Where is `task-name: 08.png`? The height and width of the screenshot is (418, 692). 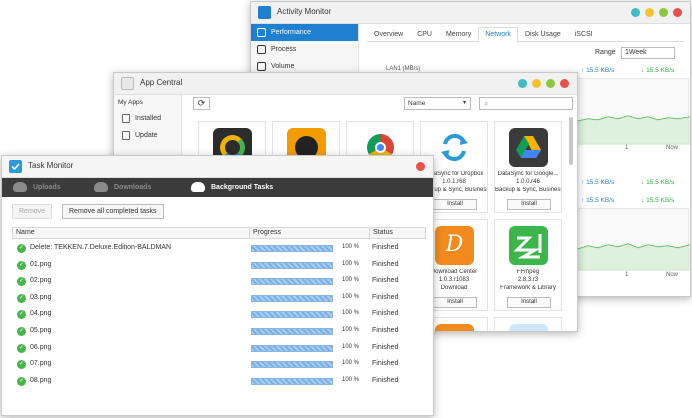
task-name: 08.png is located at coordinates (41, 380).